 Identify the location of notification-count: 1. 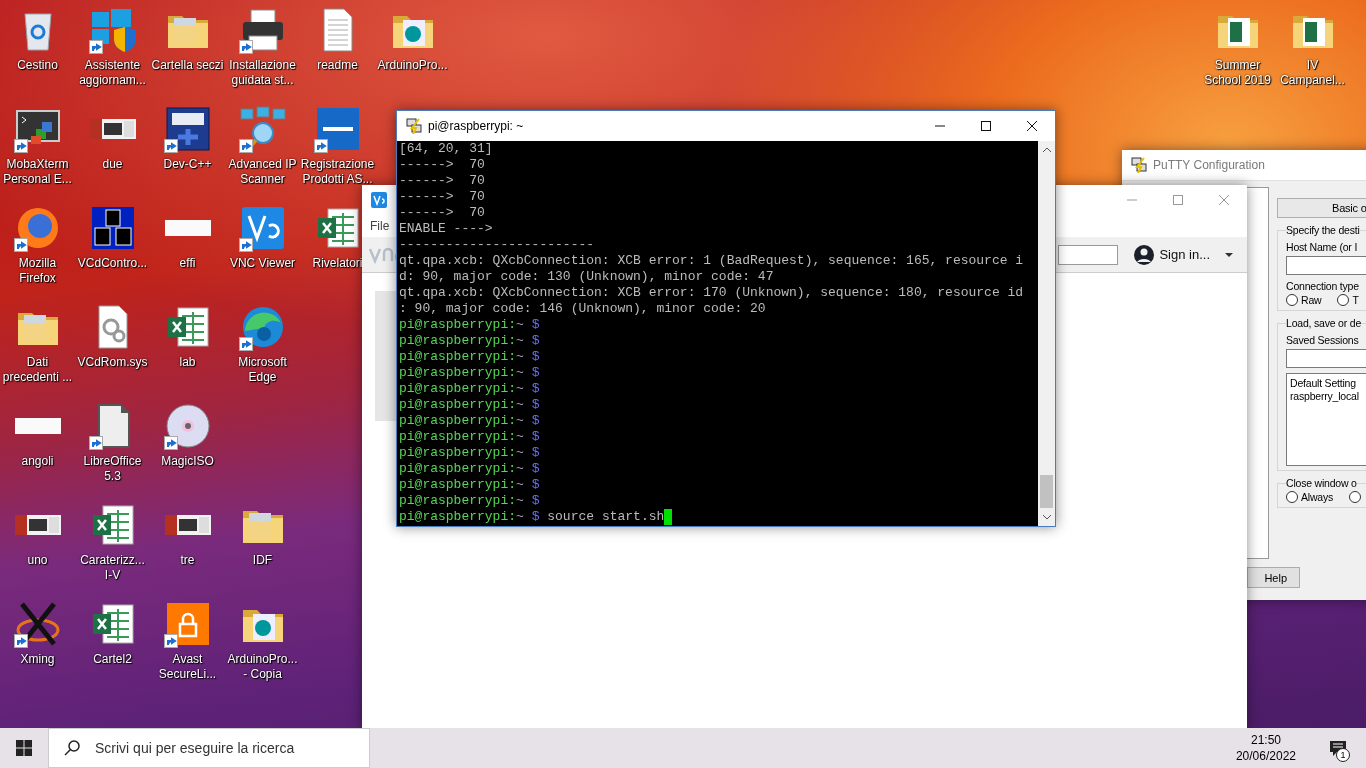
(1343, 755).